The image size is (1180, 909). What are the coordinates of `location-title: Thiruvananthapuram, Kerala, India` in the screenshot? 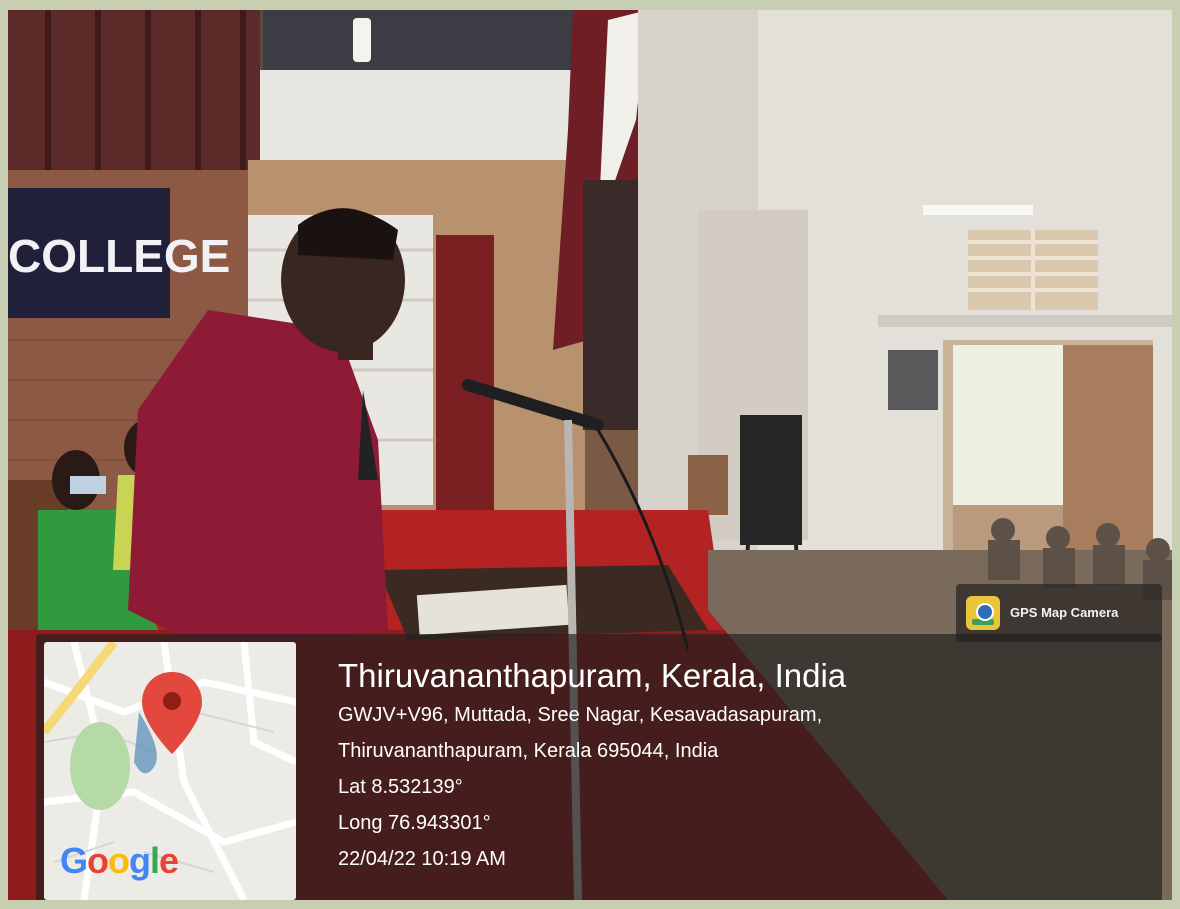 It's located at (592, 675).